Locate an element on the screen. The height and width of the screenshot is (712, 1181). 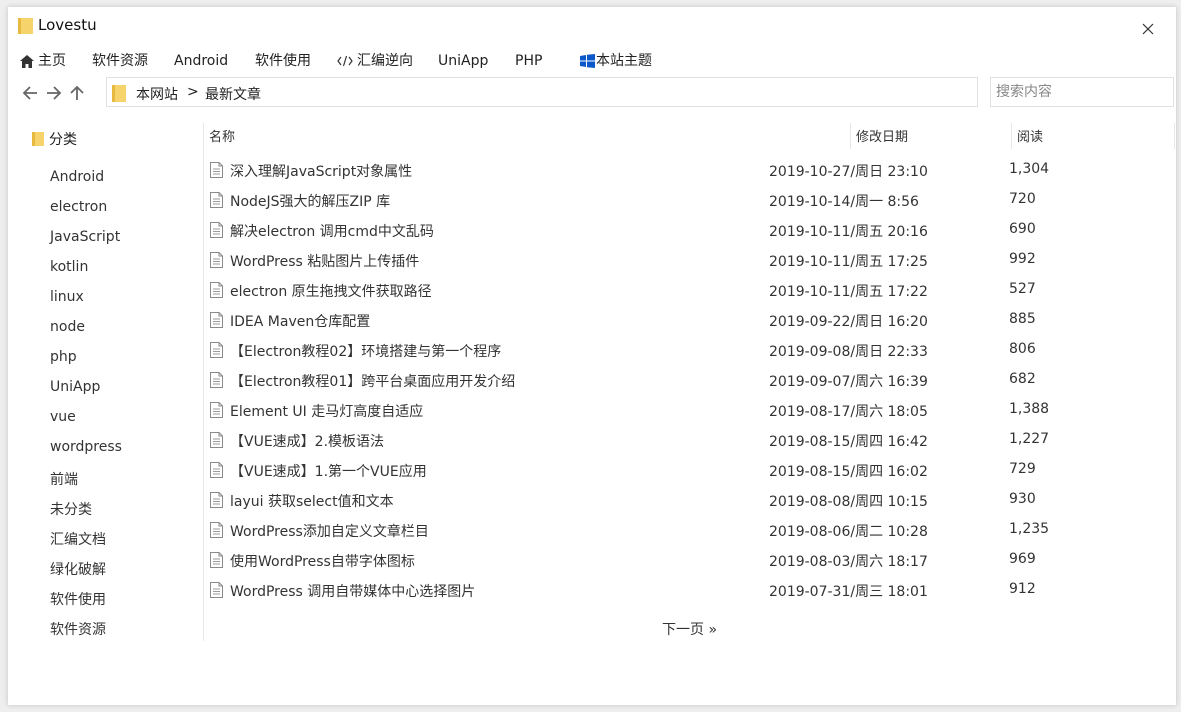
window-title: Lovestu is located at coordinates (67, 25).